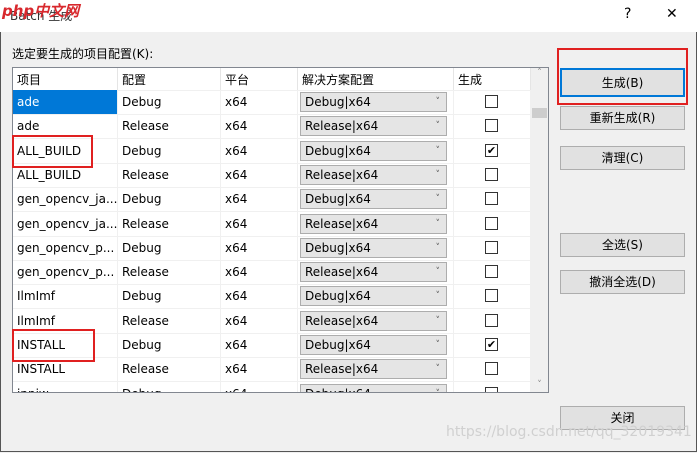 The image size is (697, 453). I want to click on table-row: gen_opencv_p... Release x64 Release|x64 ˅, so click(272, 273).